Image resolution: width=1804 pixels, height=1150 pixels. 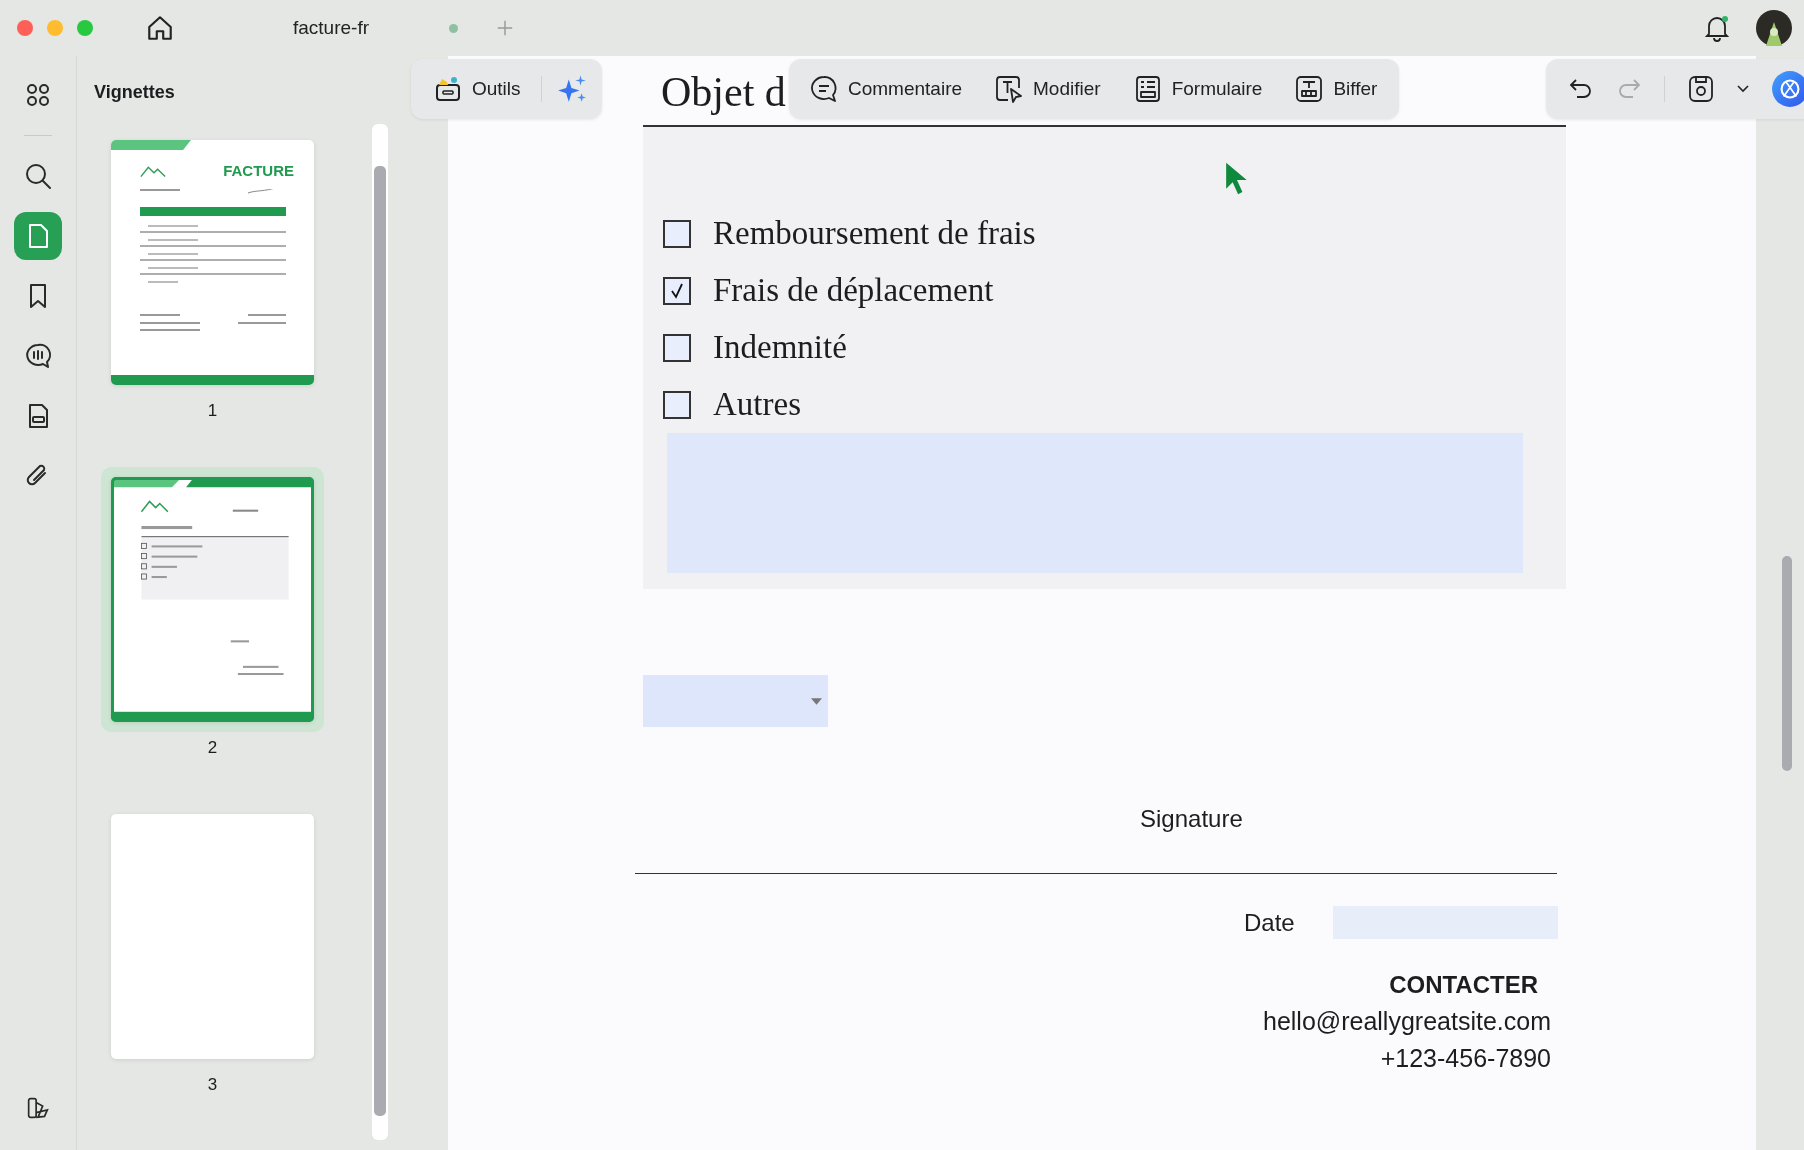 What do you see at coordinates (1191, 819) in the screenshot?
I see `signature-label: Signature` at bounding box center [1191, 819].